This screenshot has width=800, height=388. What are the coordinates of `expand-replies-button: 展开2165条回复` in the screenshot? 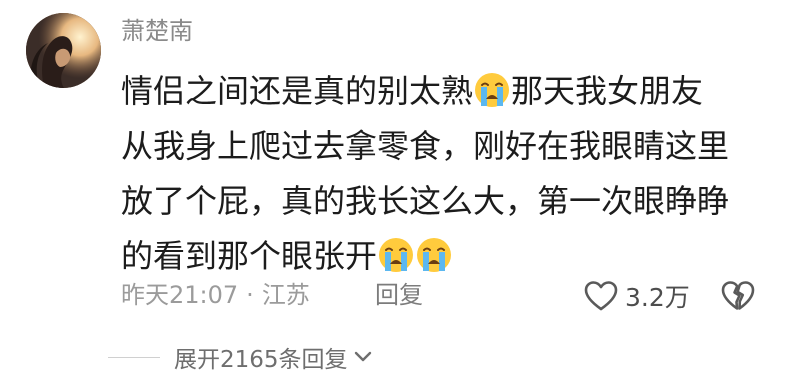 It's located at (240, 357).